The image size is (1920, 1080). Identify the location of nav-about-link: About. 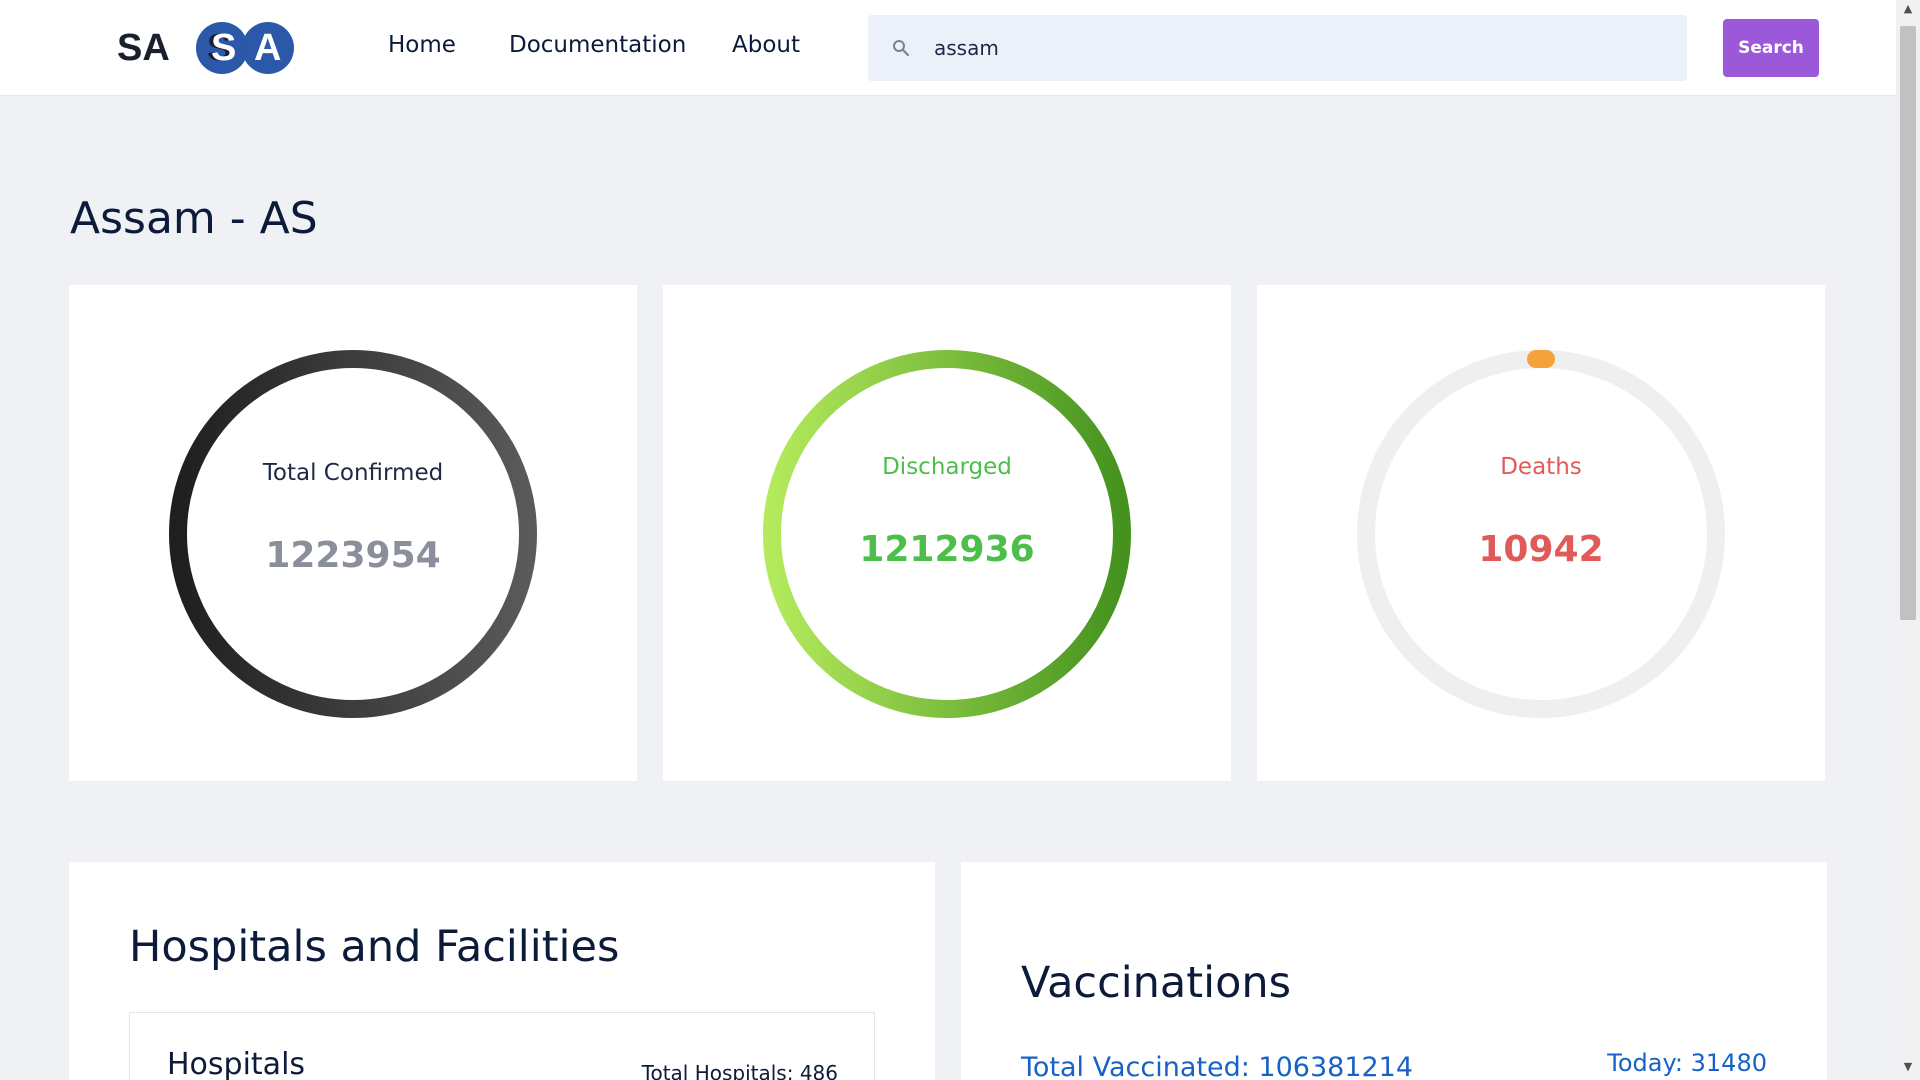
(766, 45).